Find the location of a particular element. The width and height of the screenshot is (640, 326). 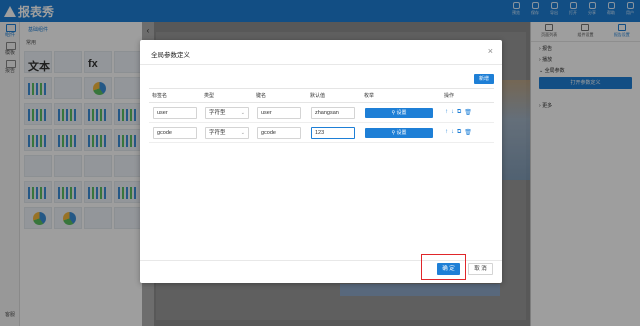

table-row: gcode 字符型 ⌄ gcode 123 ⚲ 设置 ↑ ↓ ⧉ 🗑 is located at coordinates (321, 133).